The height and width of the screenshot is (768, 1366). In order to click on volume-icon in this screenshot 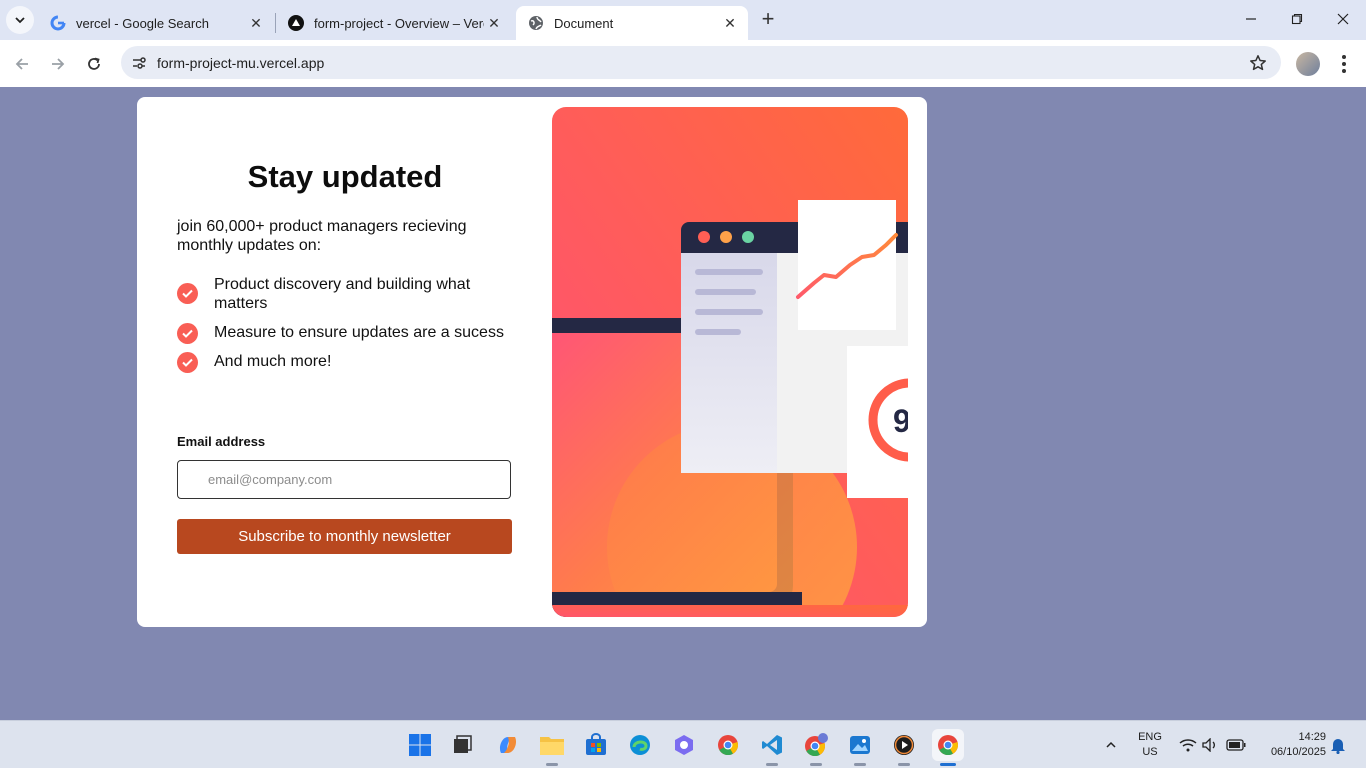, I will do `click(1208, 745)`.